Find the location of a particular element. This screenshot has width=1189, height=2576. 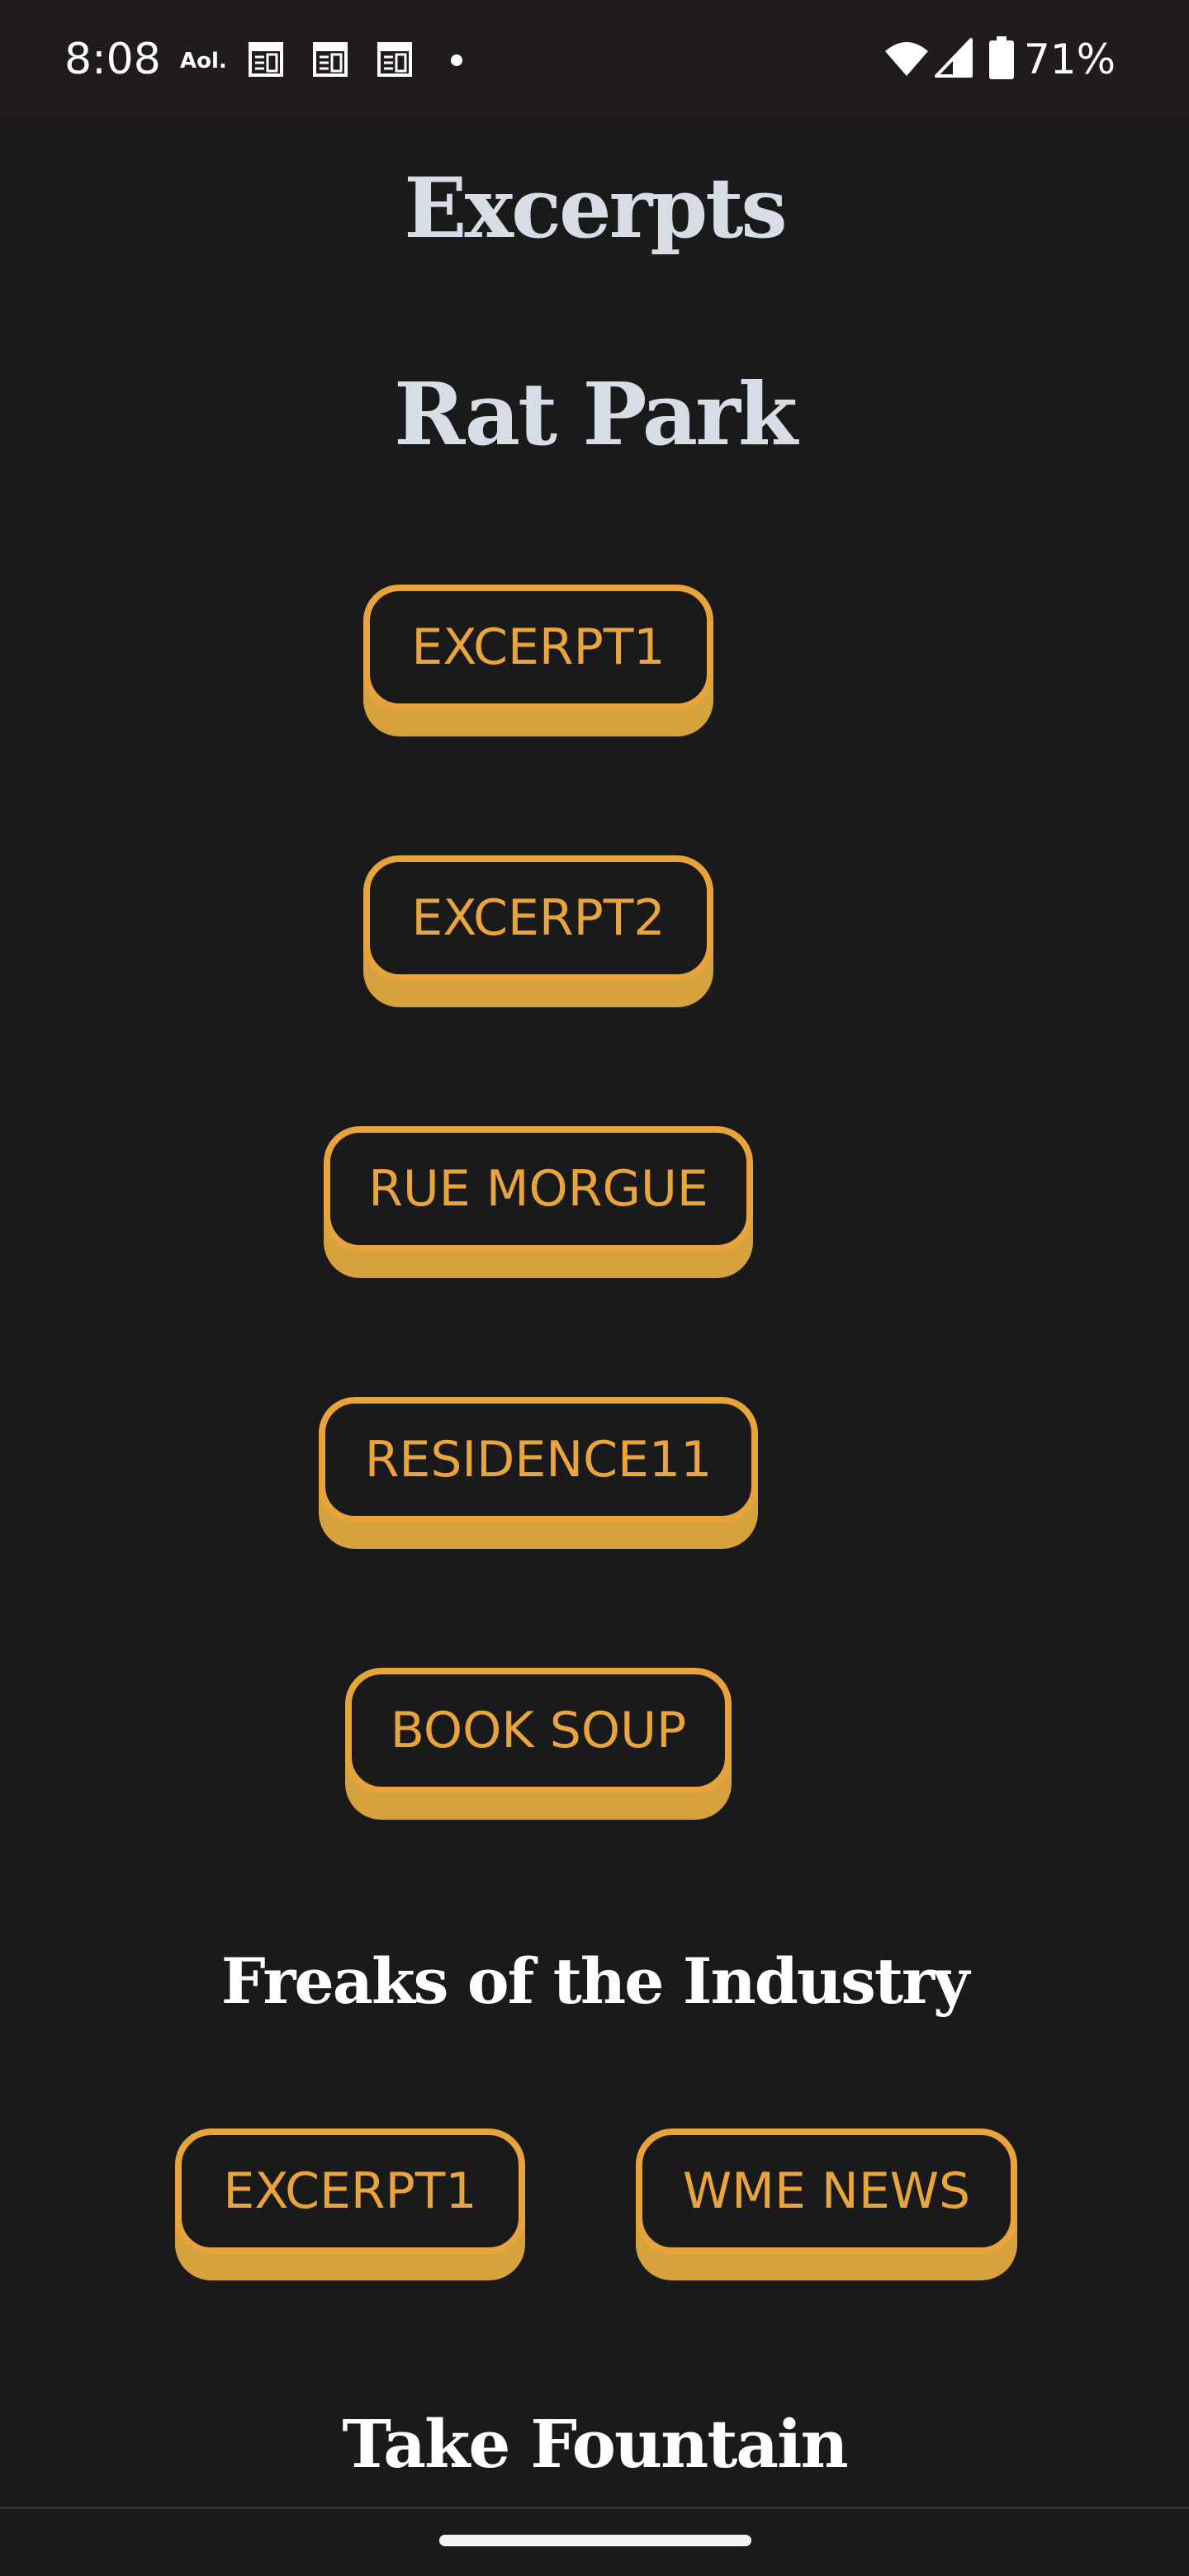

bottom-divider is located at coordinates (594, 2508).